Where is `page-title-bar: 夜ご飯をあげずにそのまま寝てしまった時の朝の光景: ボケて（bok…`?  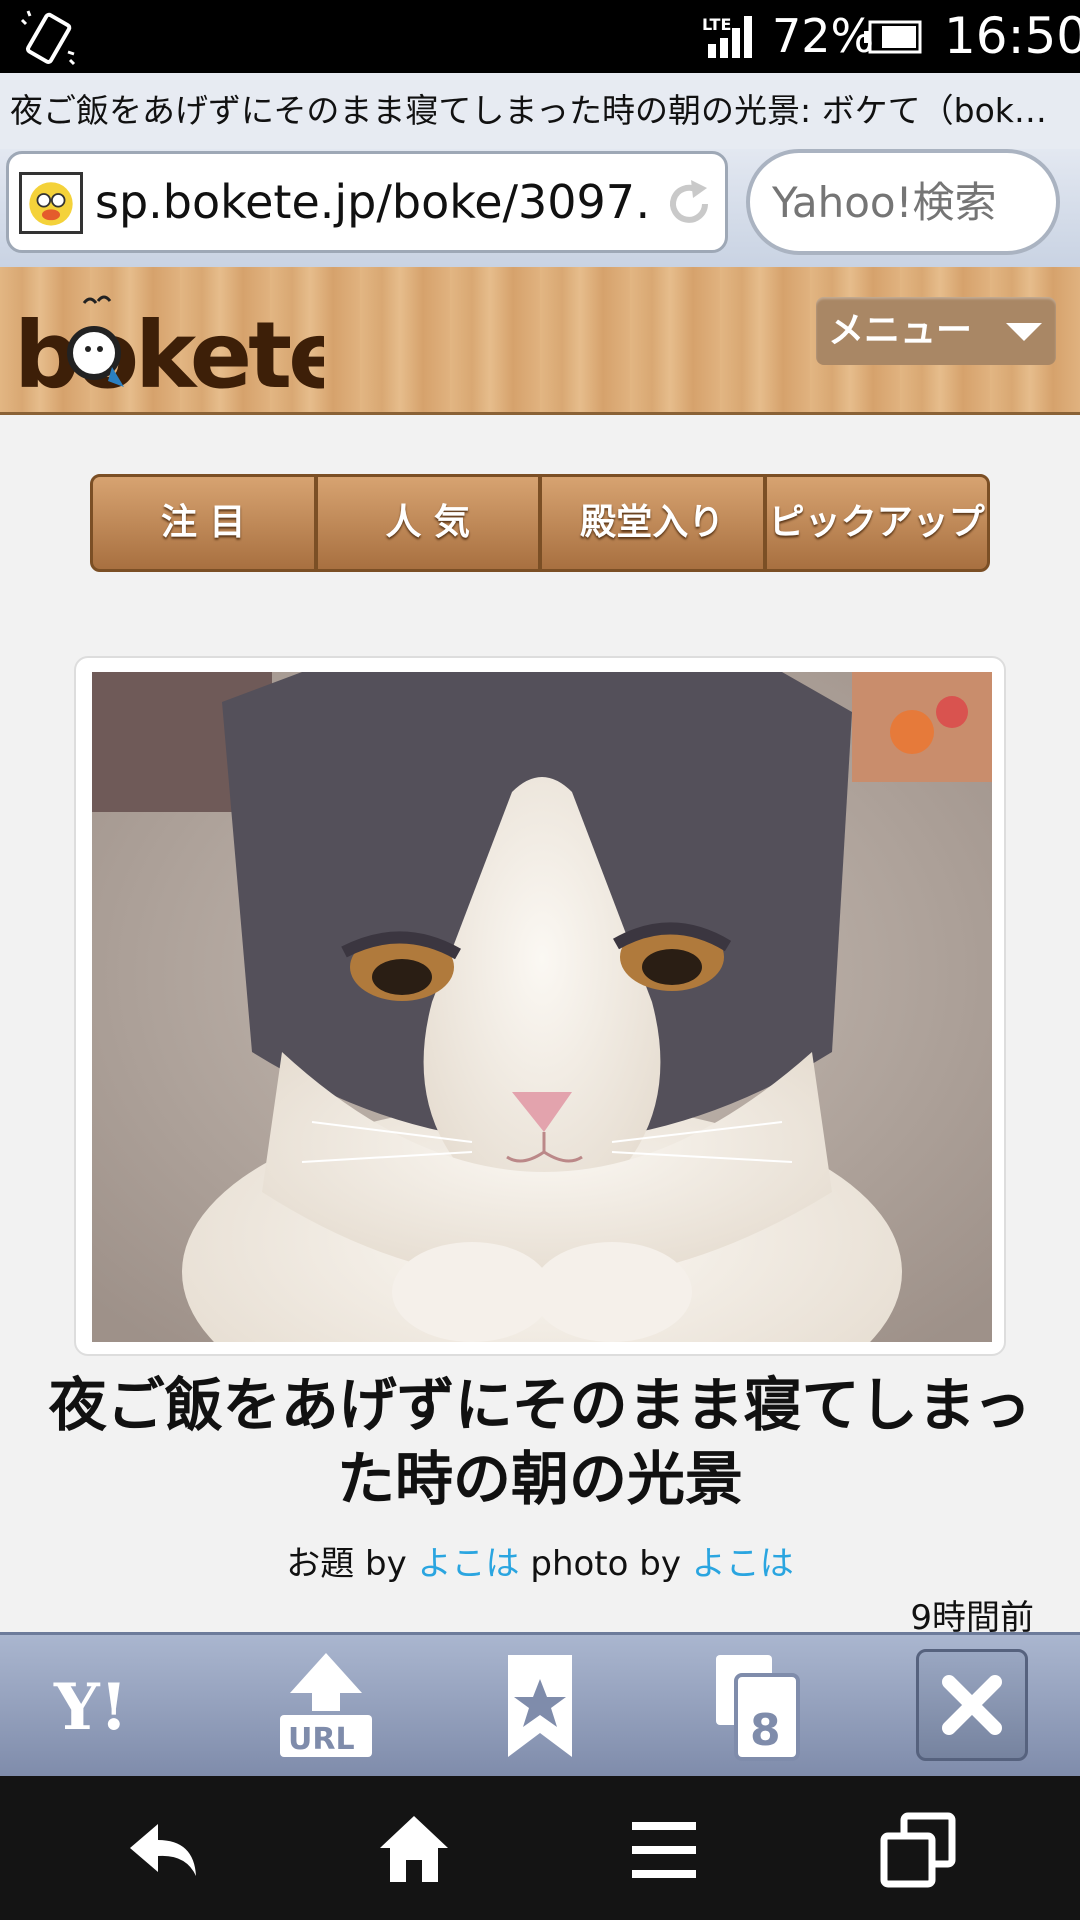
page-title-bar: 夜ご飯をあげずにそのまま寝てしまった時の朝の光景: ボケて（bok… is located at coordinates (540, 111).